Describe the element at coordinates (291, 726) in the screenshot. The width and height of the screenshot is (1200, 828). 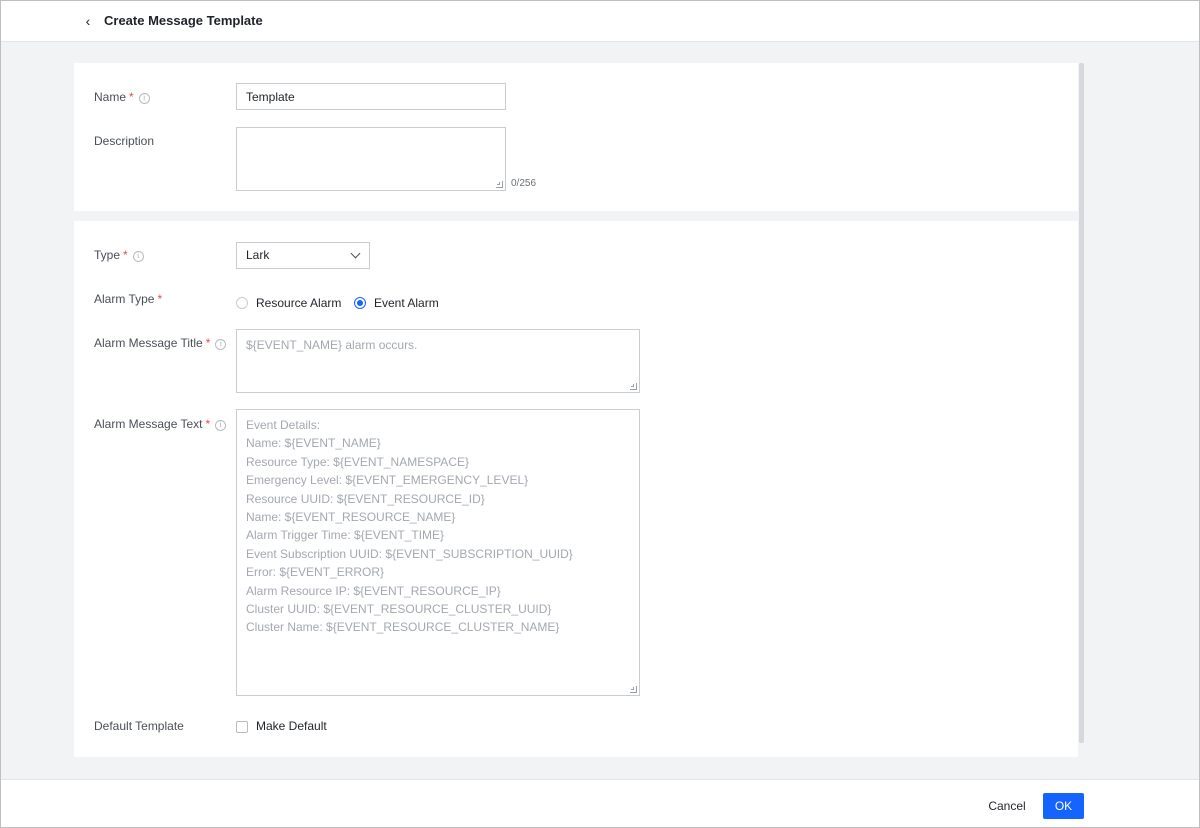
I see `make-default-label: Make Default` at that location.